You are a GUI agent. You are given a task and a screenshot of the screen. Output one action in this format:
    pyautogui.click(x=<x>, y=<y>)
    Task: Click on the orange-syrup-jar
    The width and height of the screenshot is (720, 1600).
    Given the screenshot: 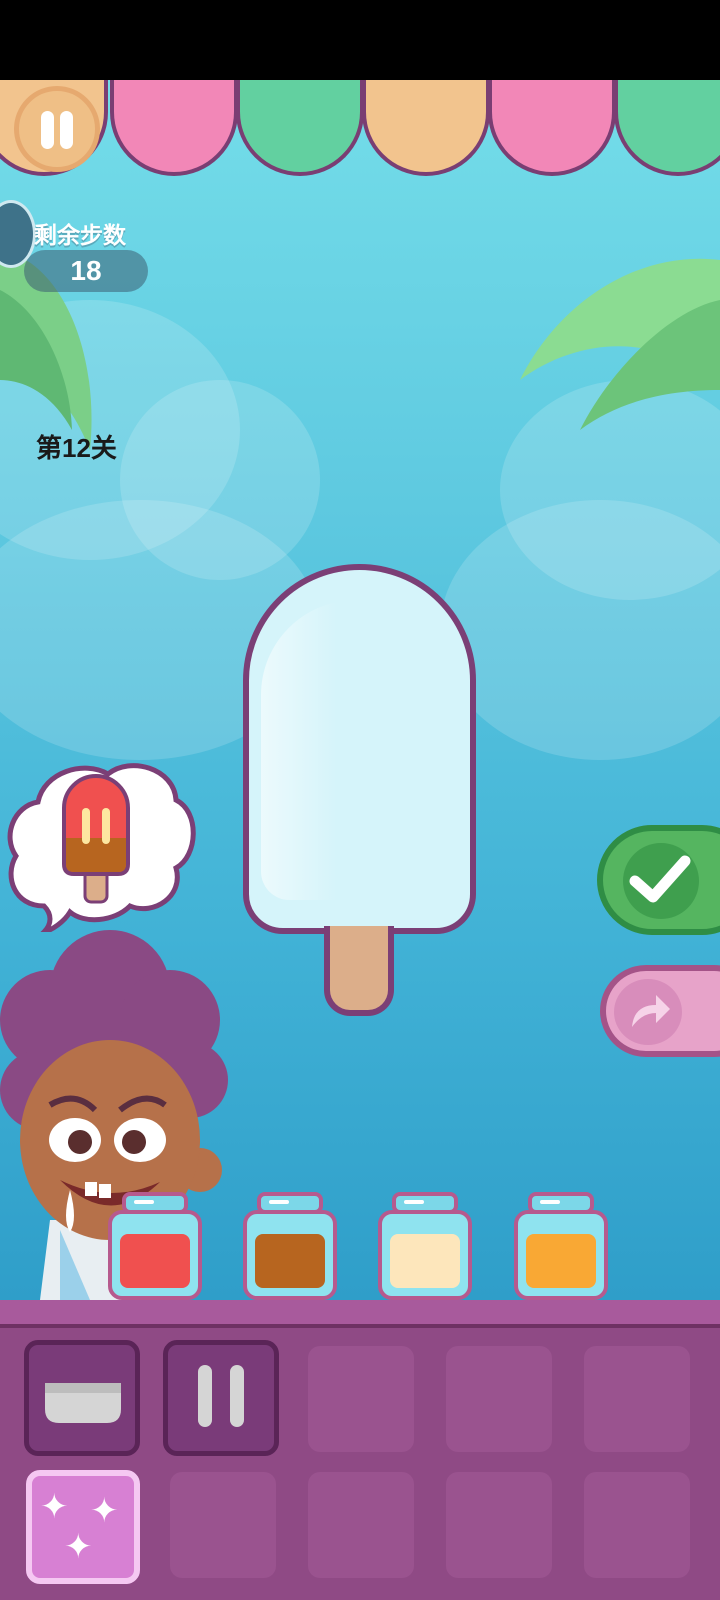 What is the action you would take?
    pyautogui.click(x=561, y=1246)
    